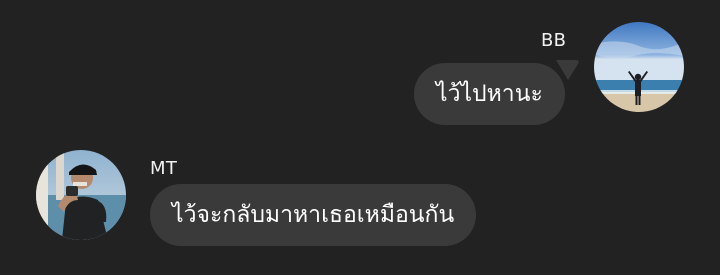  Describe the element at coordinates (554, 40) in the screenshot. I see `sender-name: BB` at that location.